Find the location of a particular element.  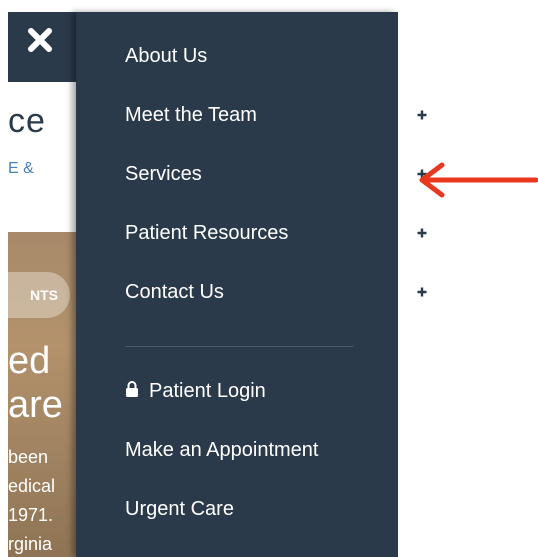

menu-item-services: Services is located at coordinates (278, 174).